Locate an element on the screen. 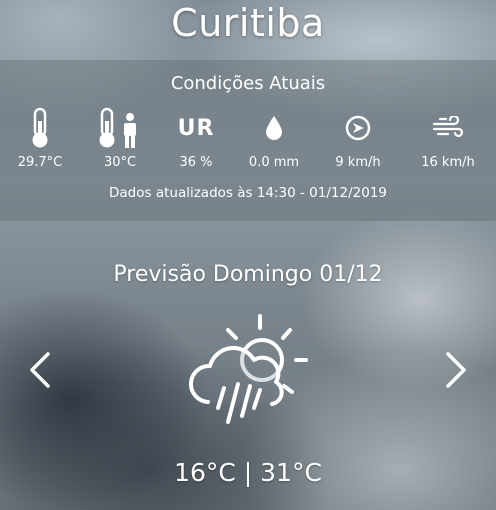 The height and width of the screenshot is (510, 496). humidity-value: 36 % is located at coordinates (196, 162).